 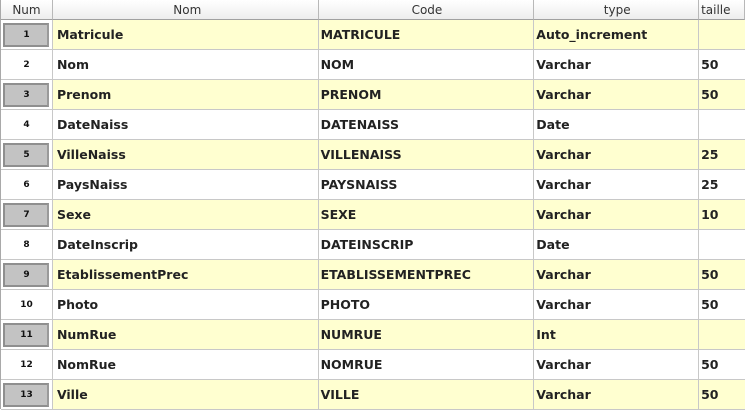 I want to click on row-header-number: 2, so click(x=26, y=64).